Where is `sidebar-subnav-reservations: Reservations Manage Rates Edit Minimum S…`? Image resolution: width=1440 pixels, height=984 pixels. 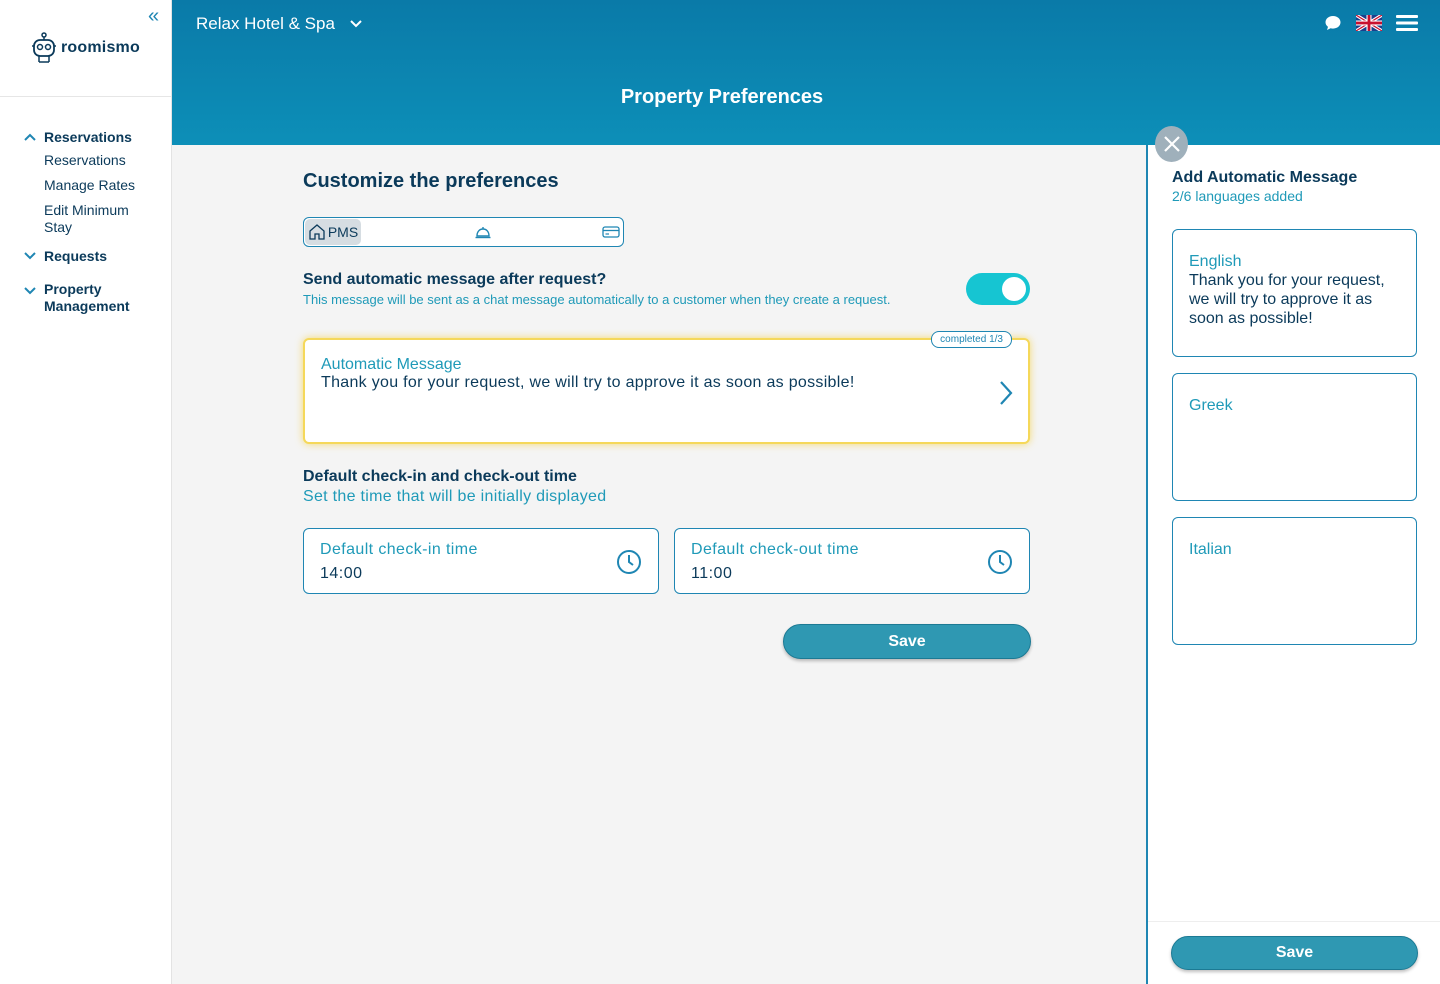
sidebar-subnav-reservations: Reservations Manage Rates Edit Minimum S… is located at coordinates (85, 194).